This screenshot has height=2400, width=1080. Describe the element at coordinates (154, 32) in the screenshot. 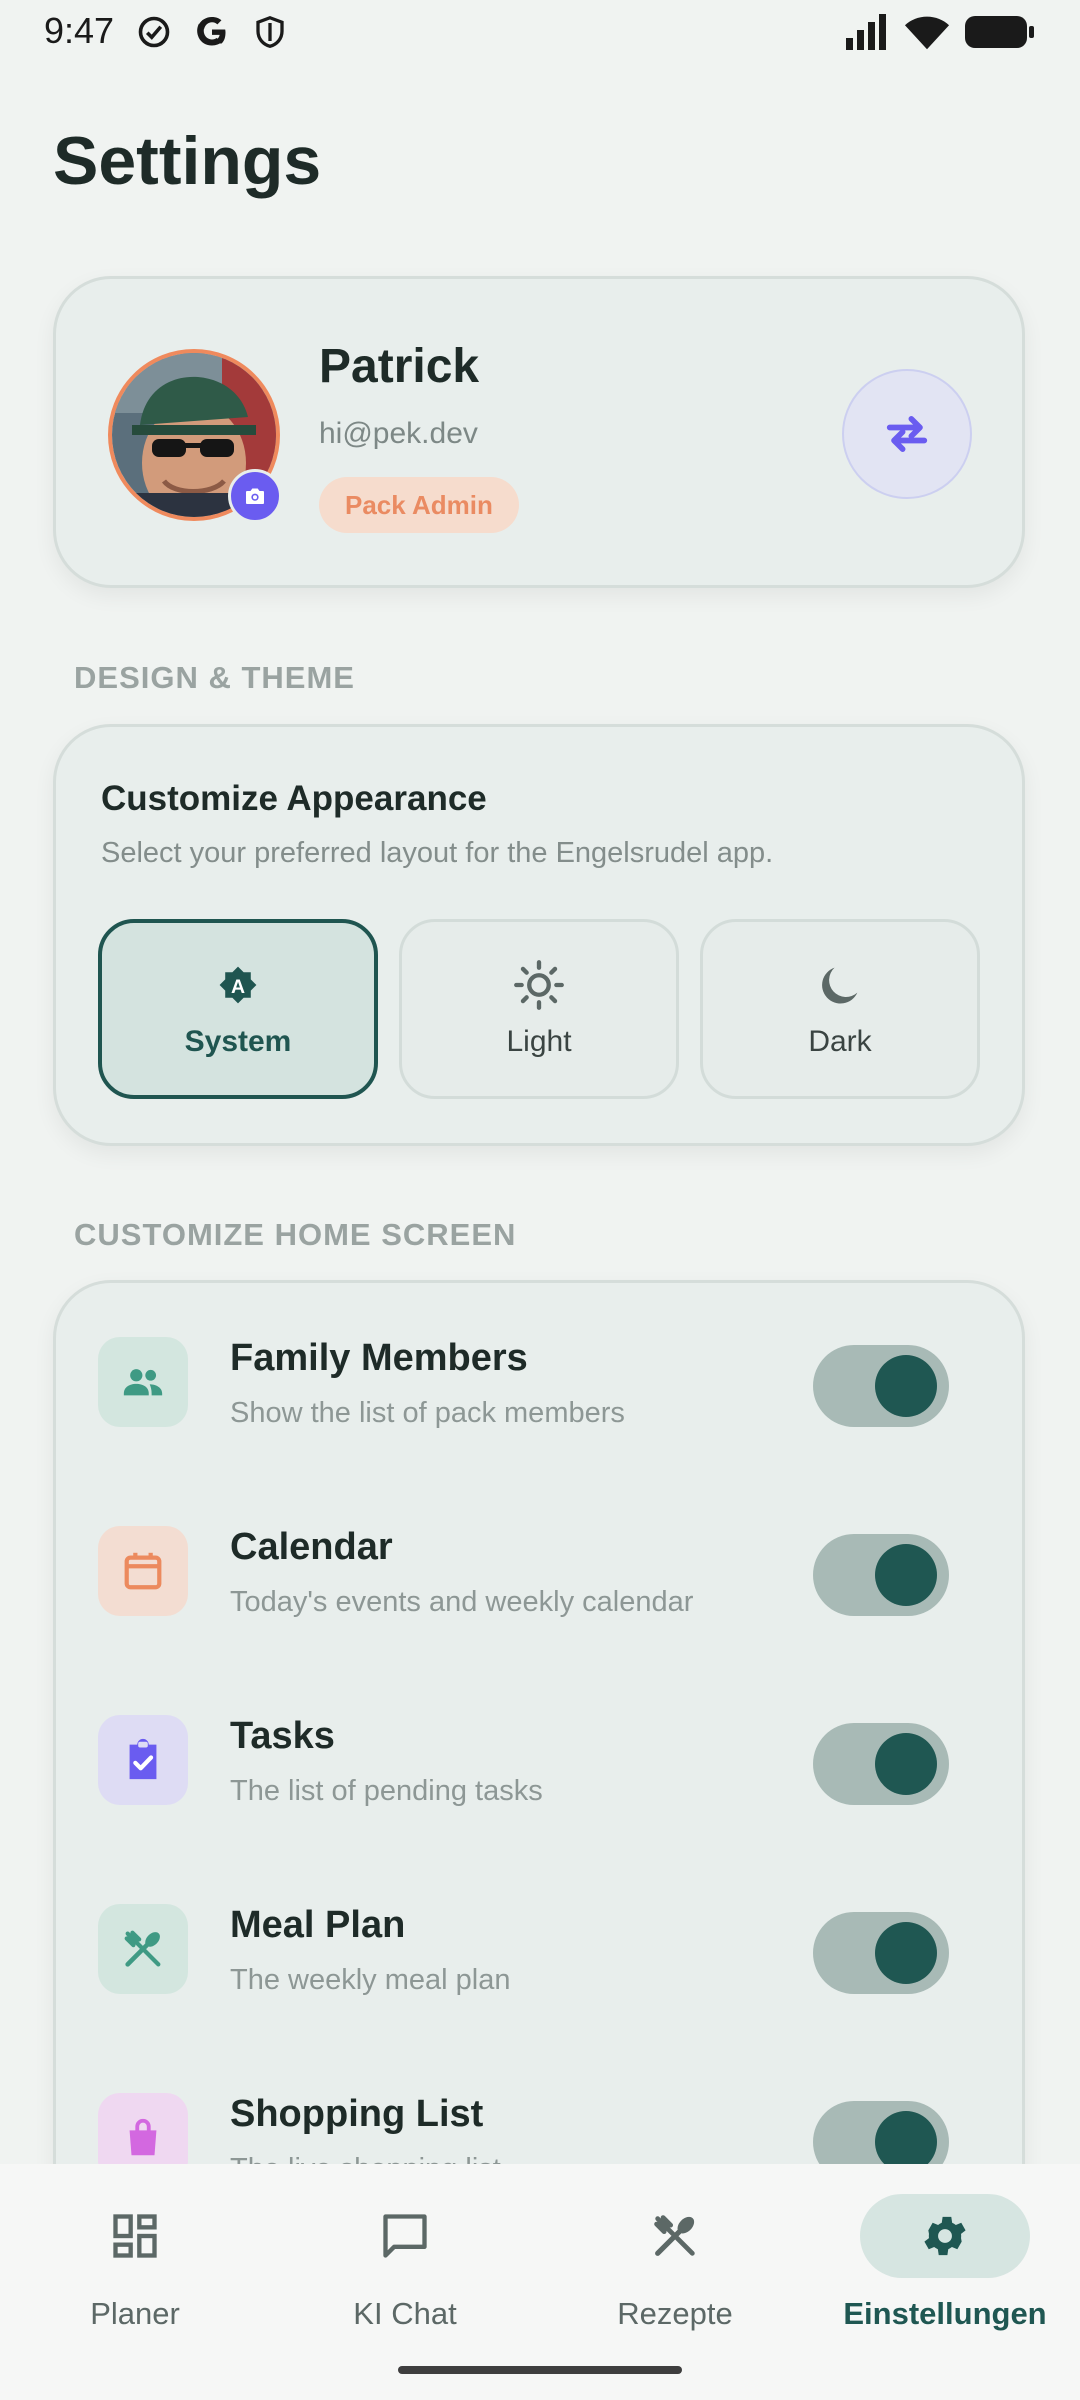

I see `check-circle-icon` at that location.